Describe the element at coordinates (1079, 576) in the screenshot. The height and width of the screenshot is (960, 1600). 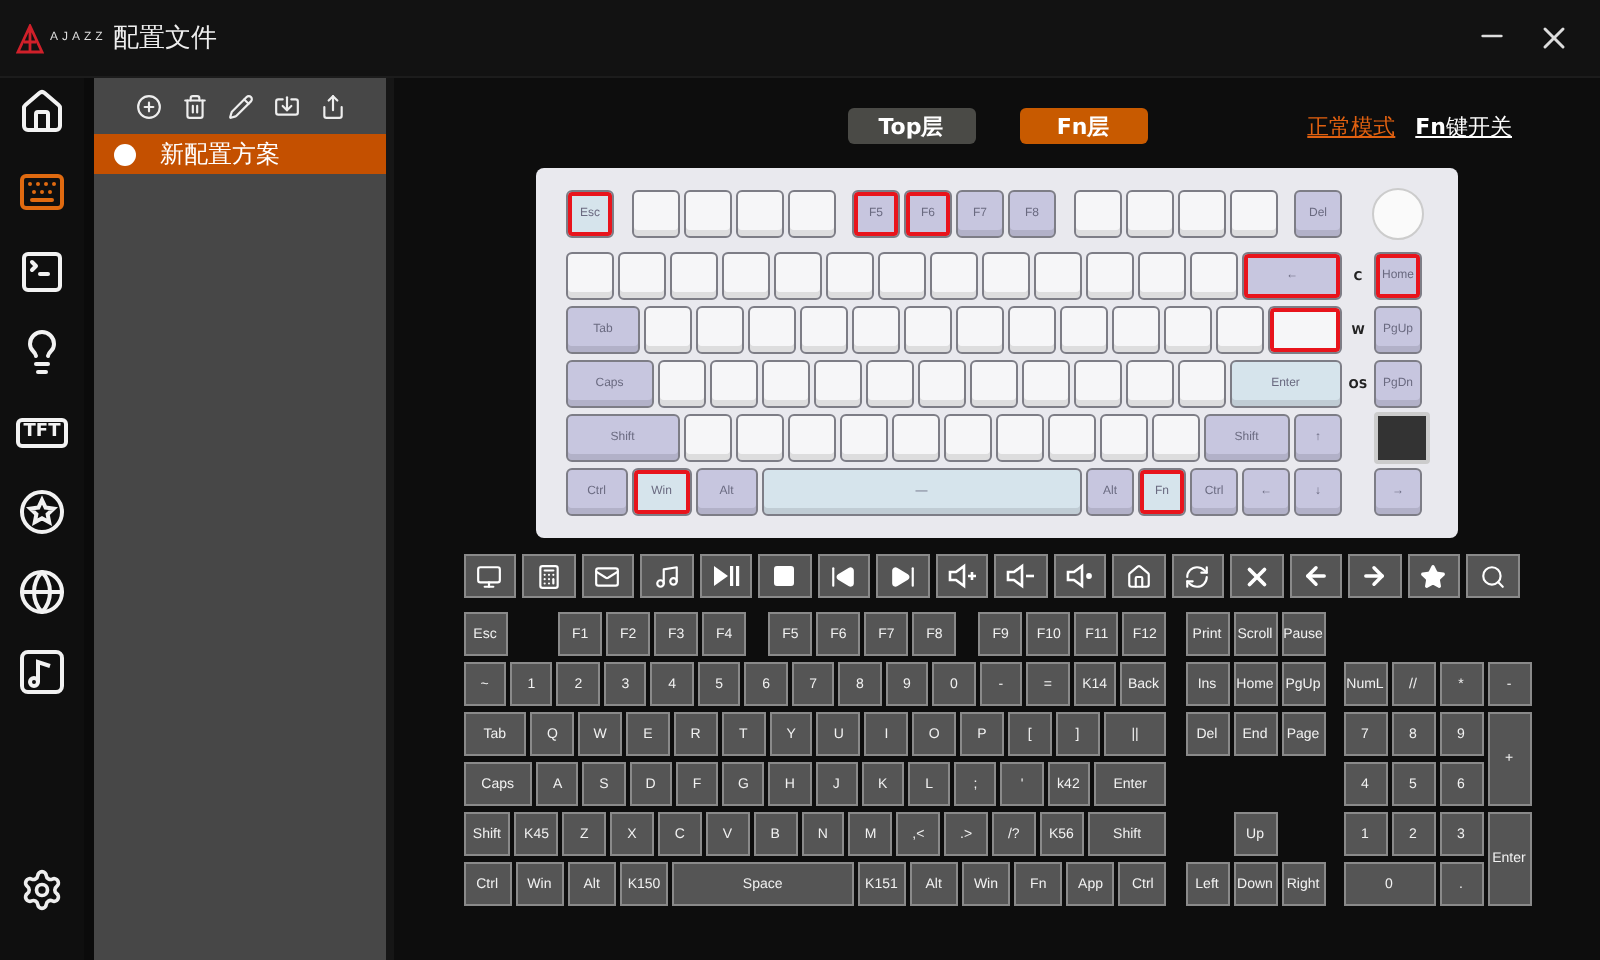
I see `mute-button` at that location.